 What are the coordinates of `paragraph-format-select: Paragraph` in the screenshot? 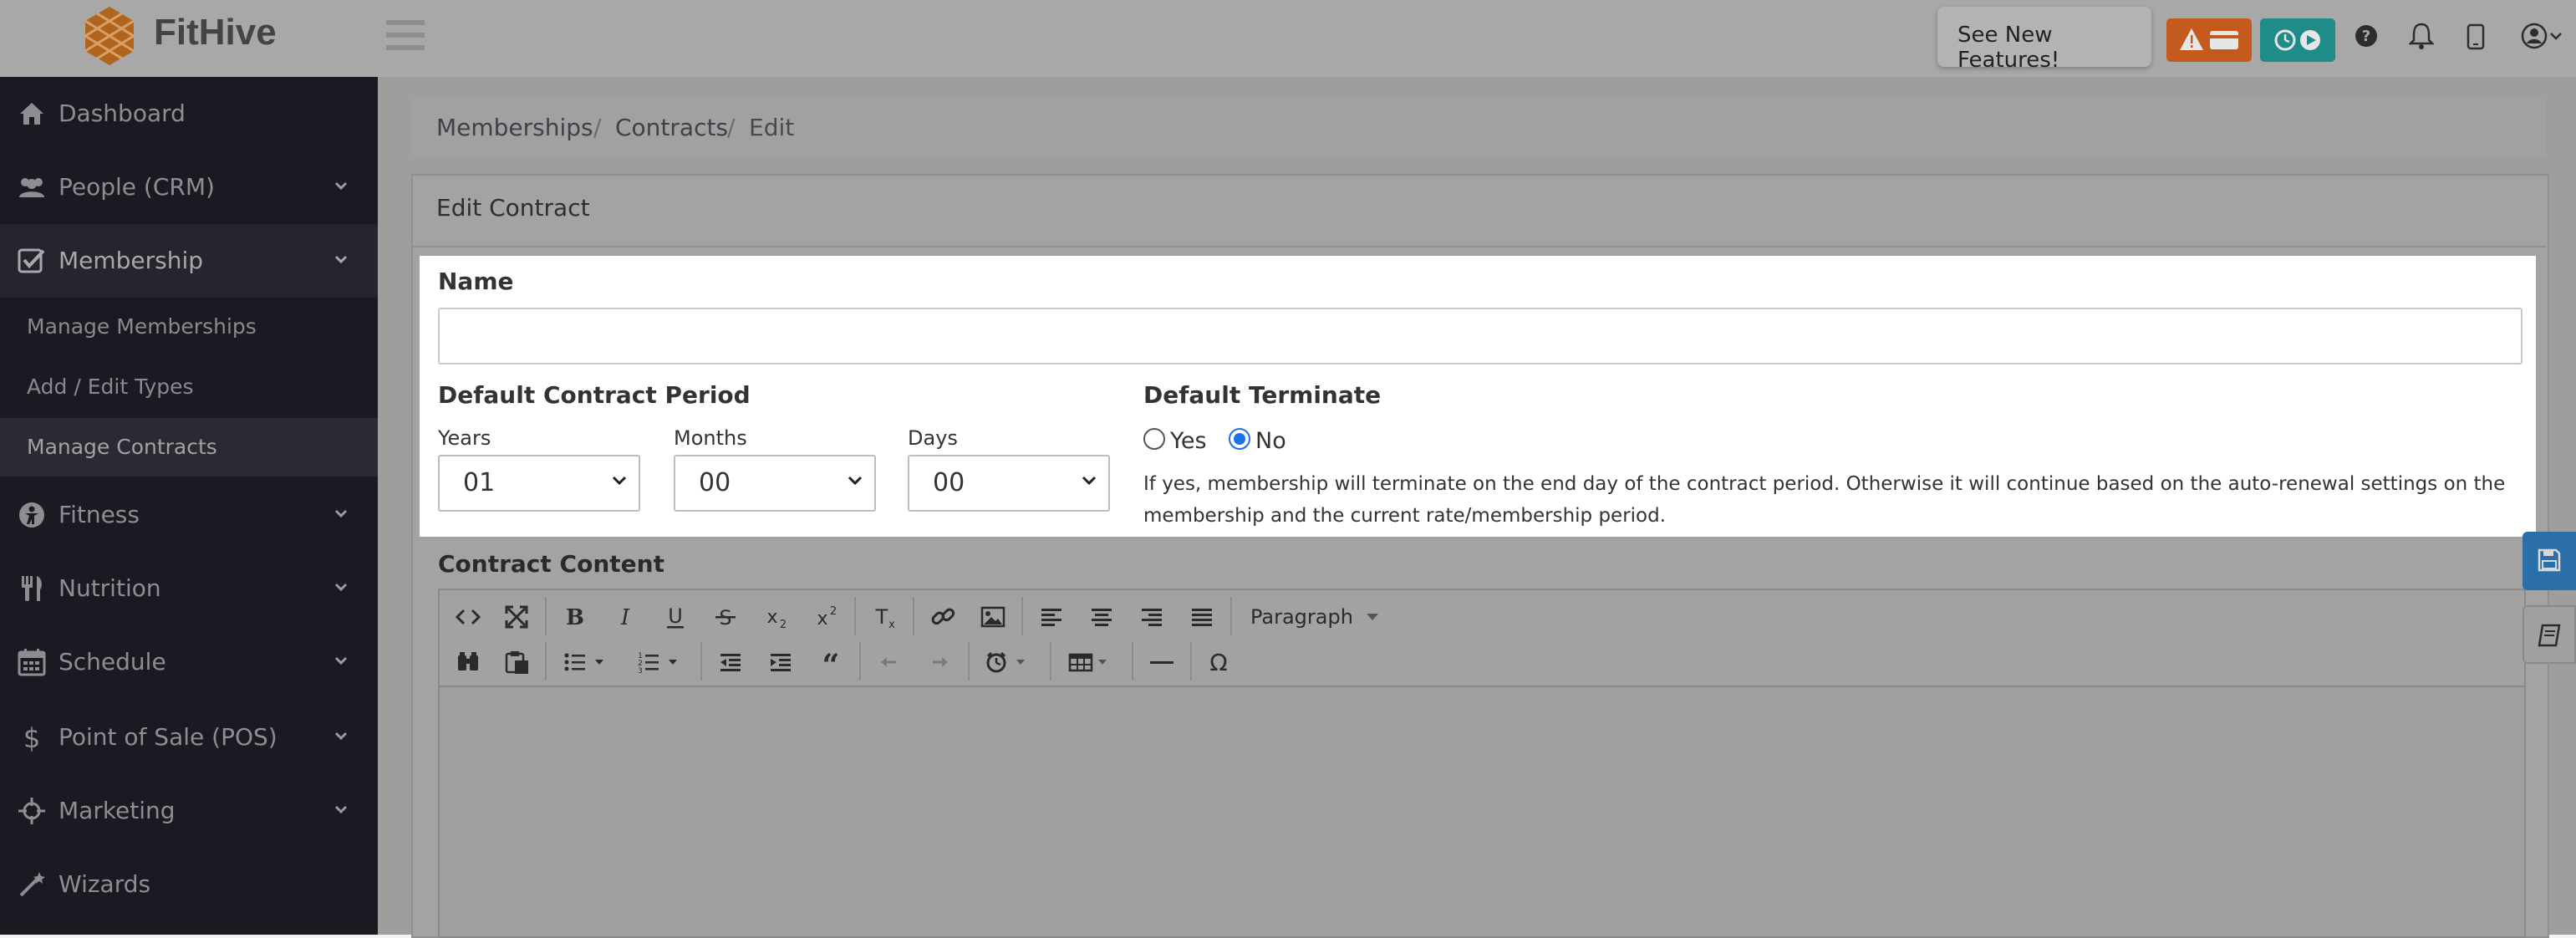 It's located at (1317, 617).